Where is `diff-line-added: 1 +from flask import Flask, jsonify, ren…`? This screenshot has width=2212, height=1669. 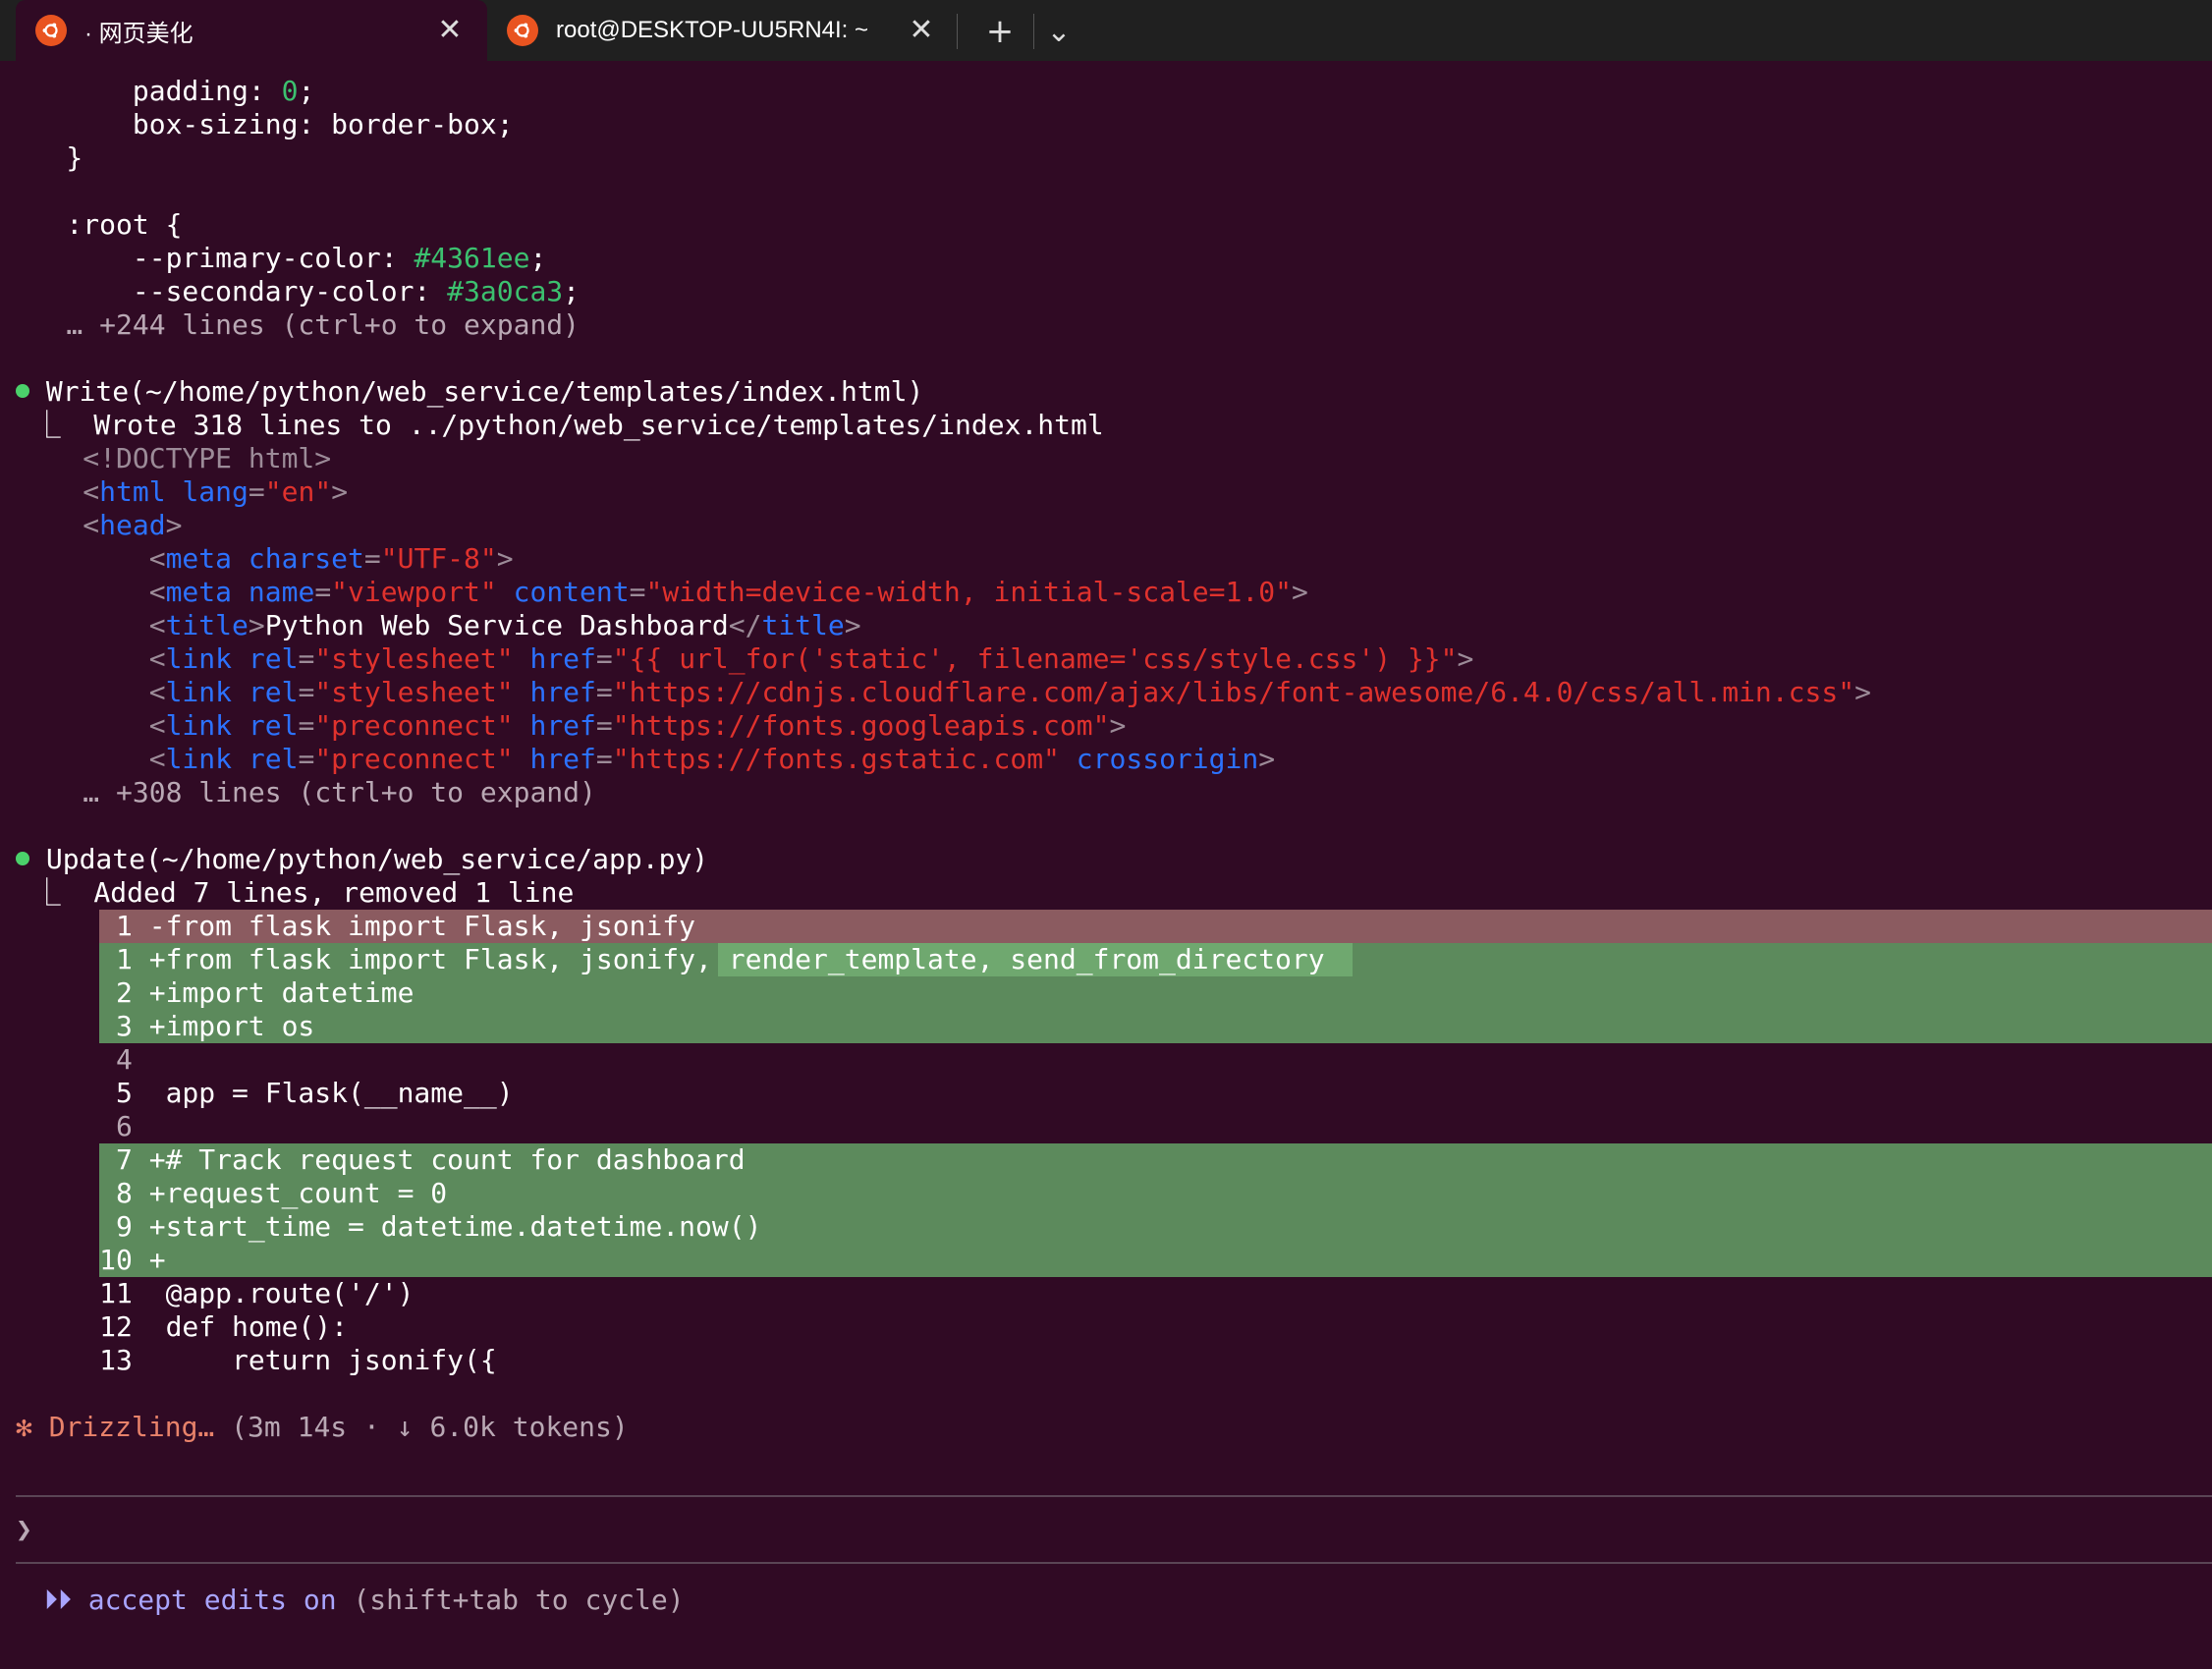
diff-line-added: 1 +from flask import Flask, jsonify, ren… is located at coordinates (662, 959).